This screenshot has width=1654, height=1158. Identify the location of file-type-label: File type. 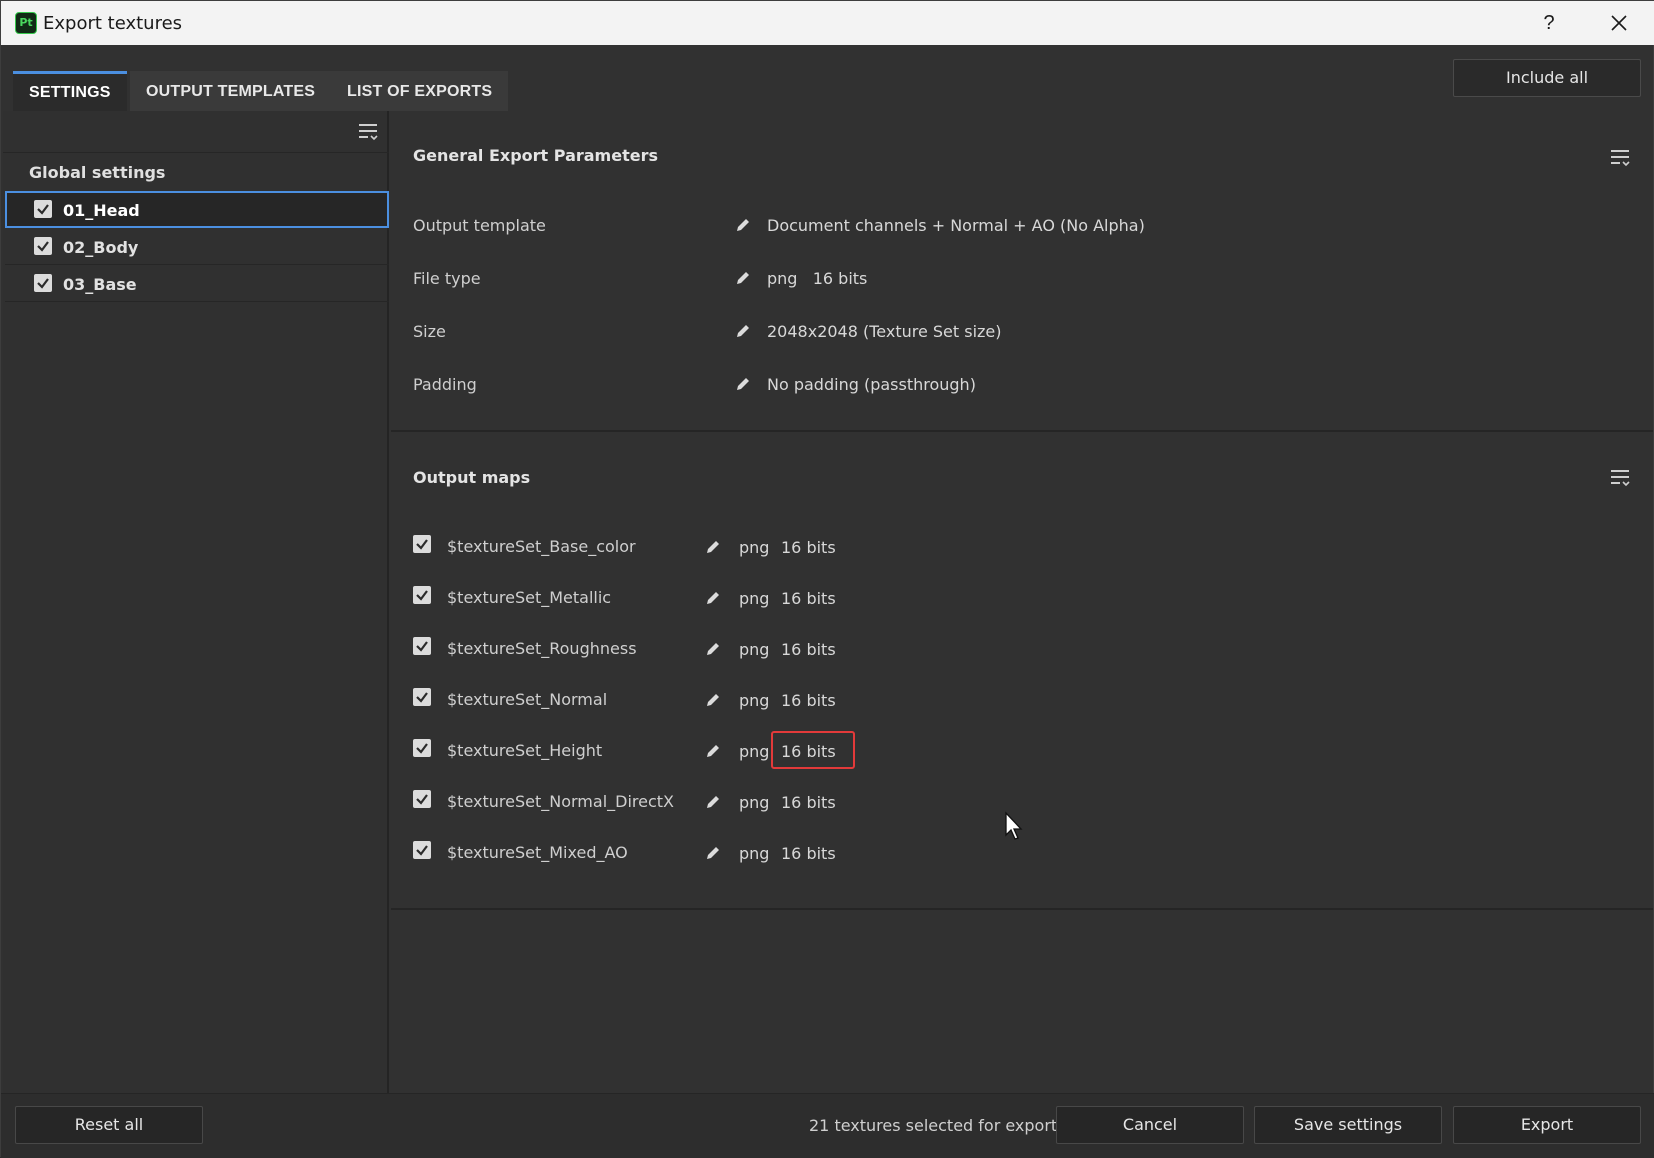
(447, 278).